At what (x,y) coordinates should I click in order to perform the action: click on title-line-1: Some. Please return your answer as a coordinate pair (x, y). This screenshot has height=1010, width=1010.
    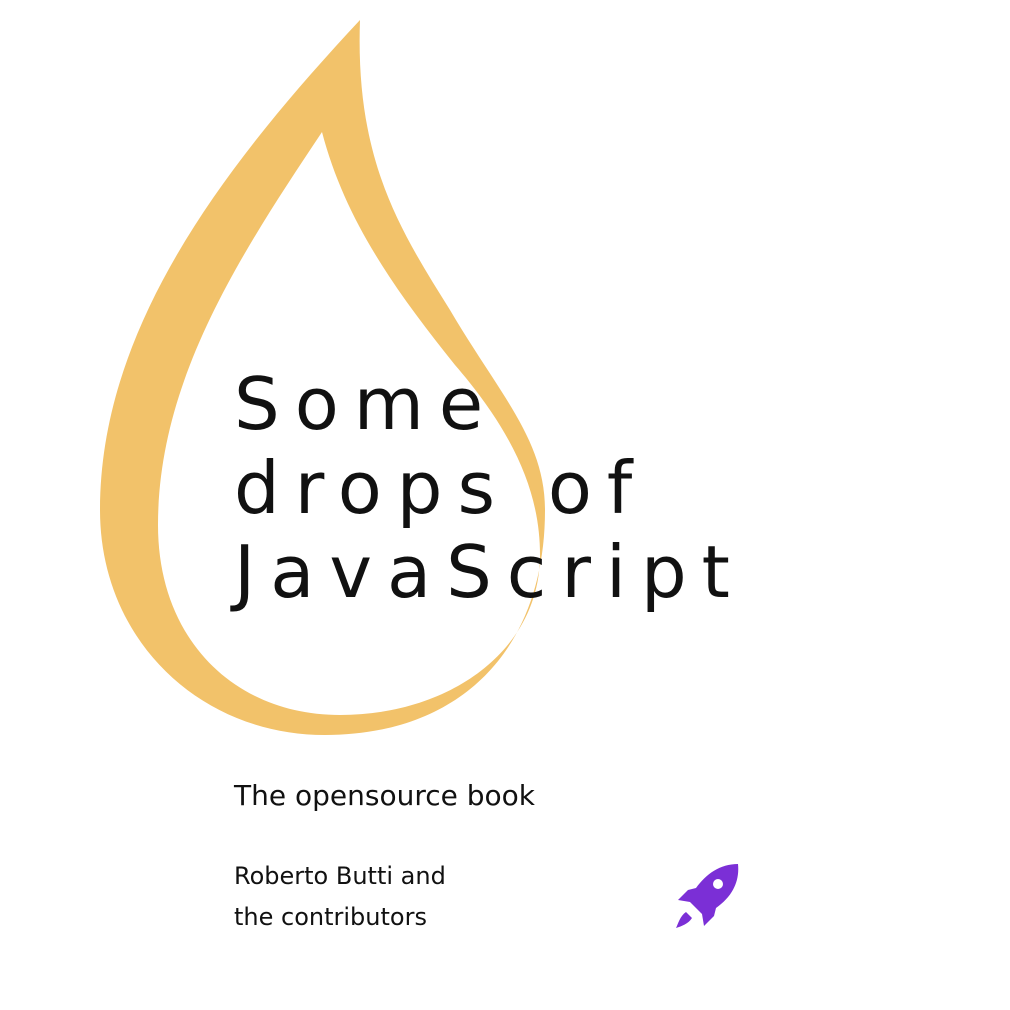
    Looking at the image, I should click on (366, 404).